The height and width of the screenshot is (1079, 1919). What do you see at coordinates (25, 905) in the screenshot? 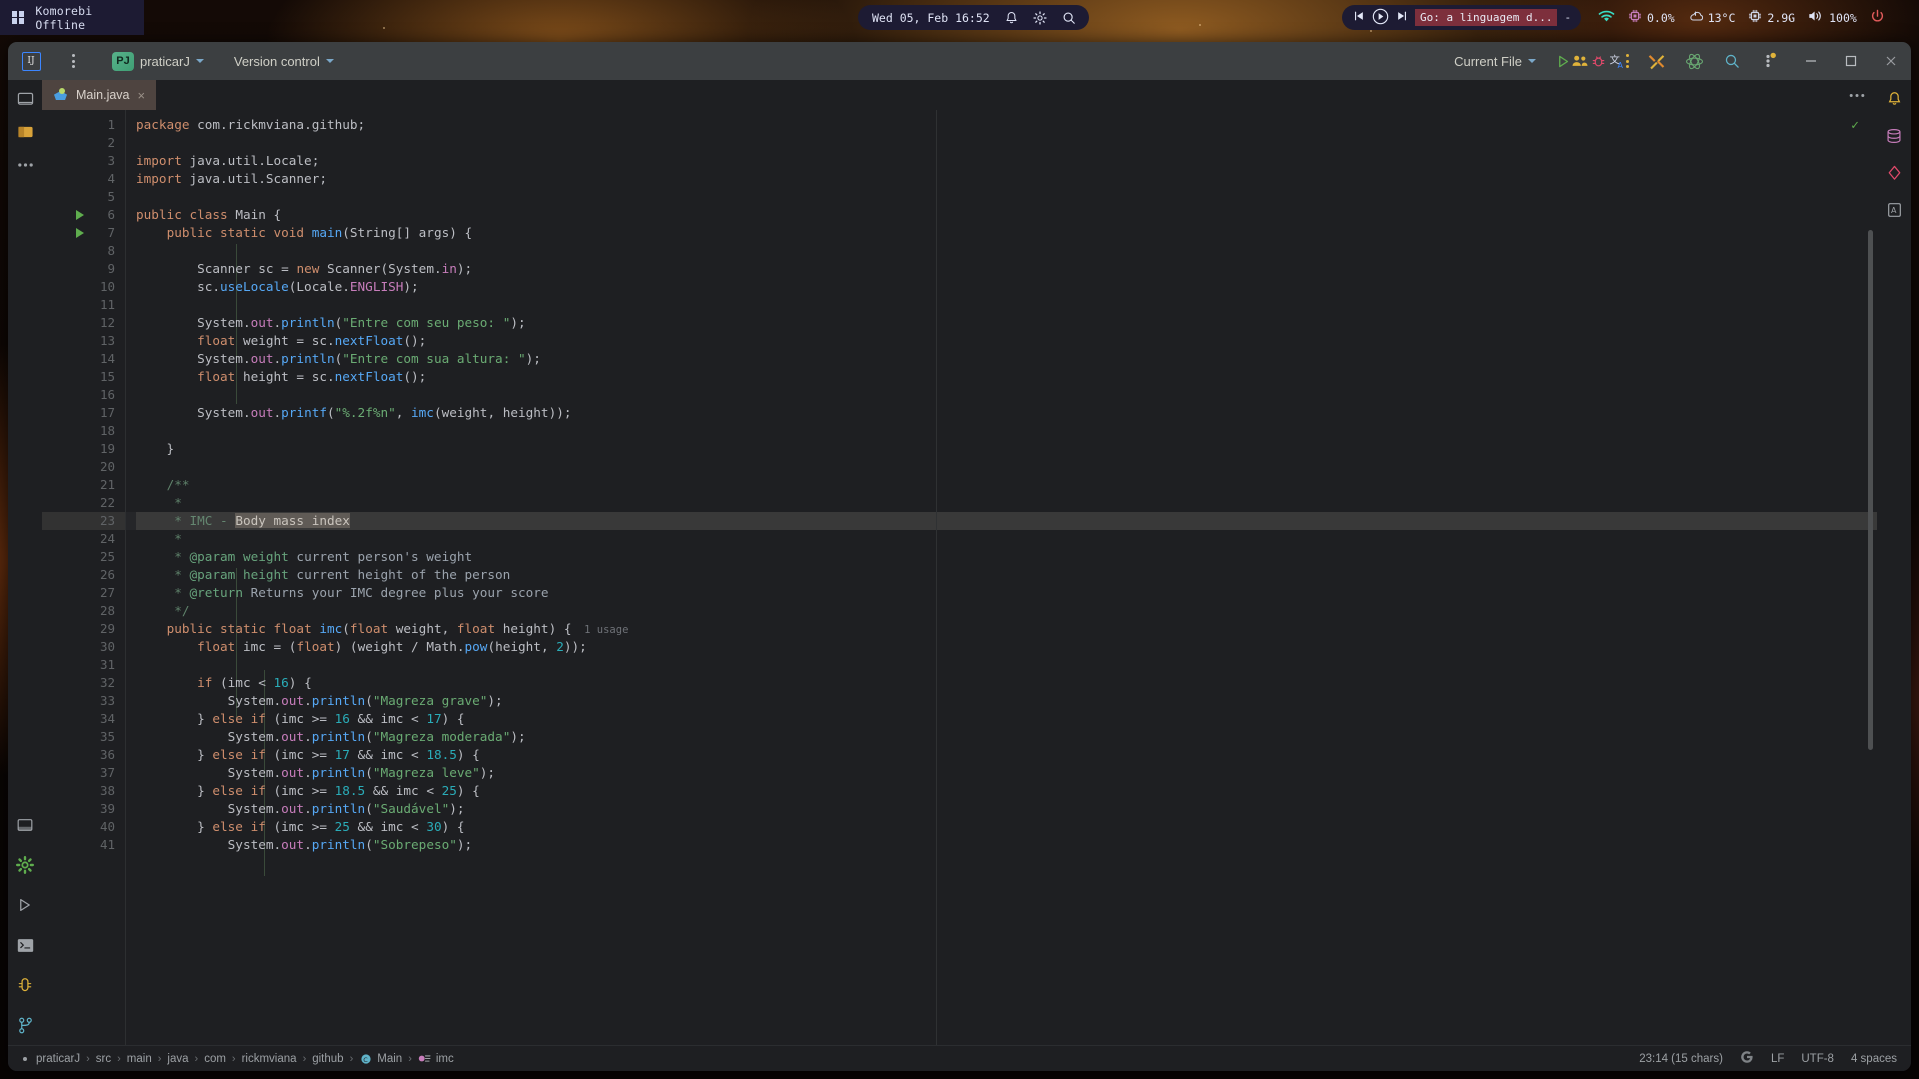
I see `run-tool-icon` at bounding box center [25, 905].